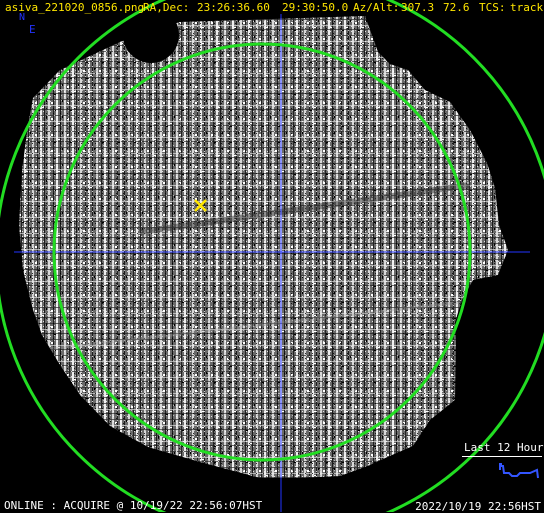 This screenshot has height=513, width=544. I want to click on ra-value: 23:26:36.60, so click(233, 7).